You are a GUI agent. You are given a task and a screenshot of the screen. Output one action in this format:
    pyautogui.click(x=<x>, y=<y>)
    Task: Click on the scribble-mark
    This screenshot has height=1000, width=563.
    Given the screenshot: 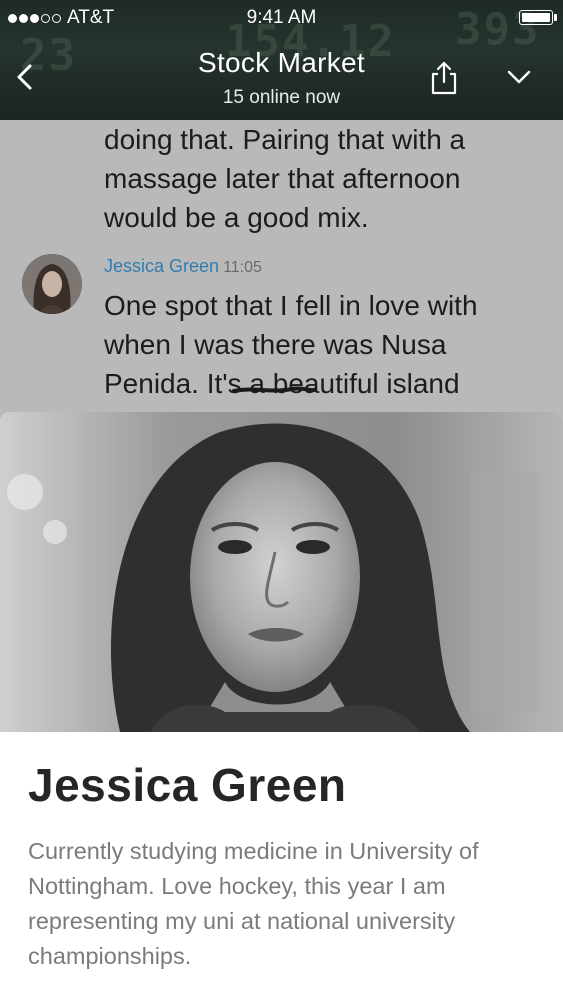 What is the action you would take?
    pyautogui.click(x=274, y=389)
    